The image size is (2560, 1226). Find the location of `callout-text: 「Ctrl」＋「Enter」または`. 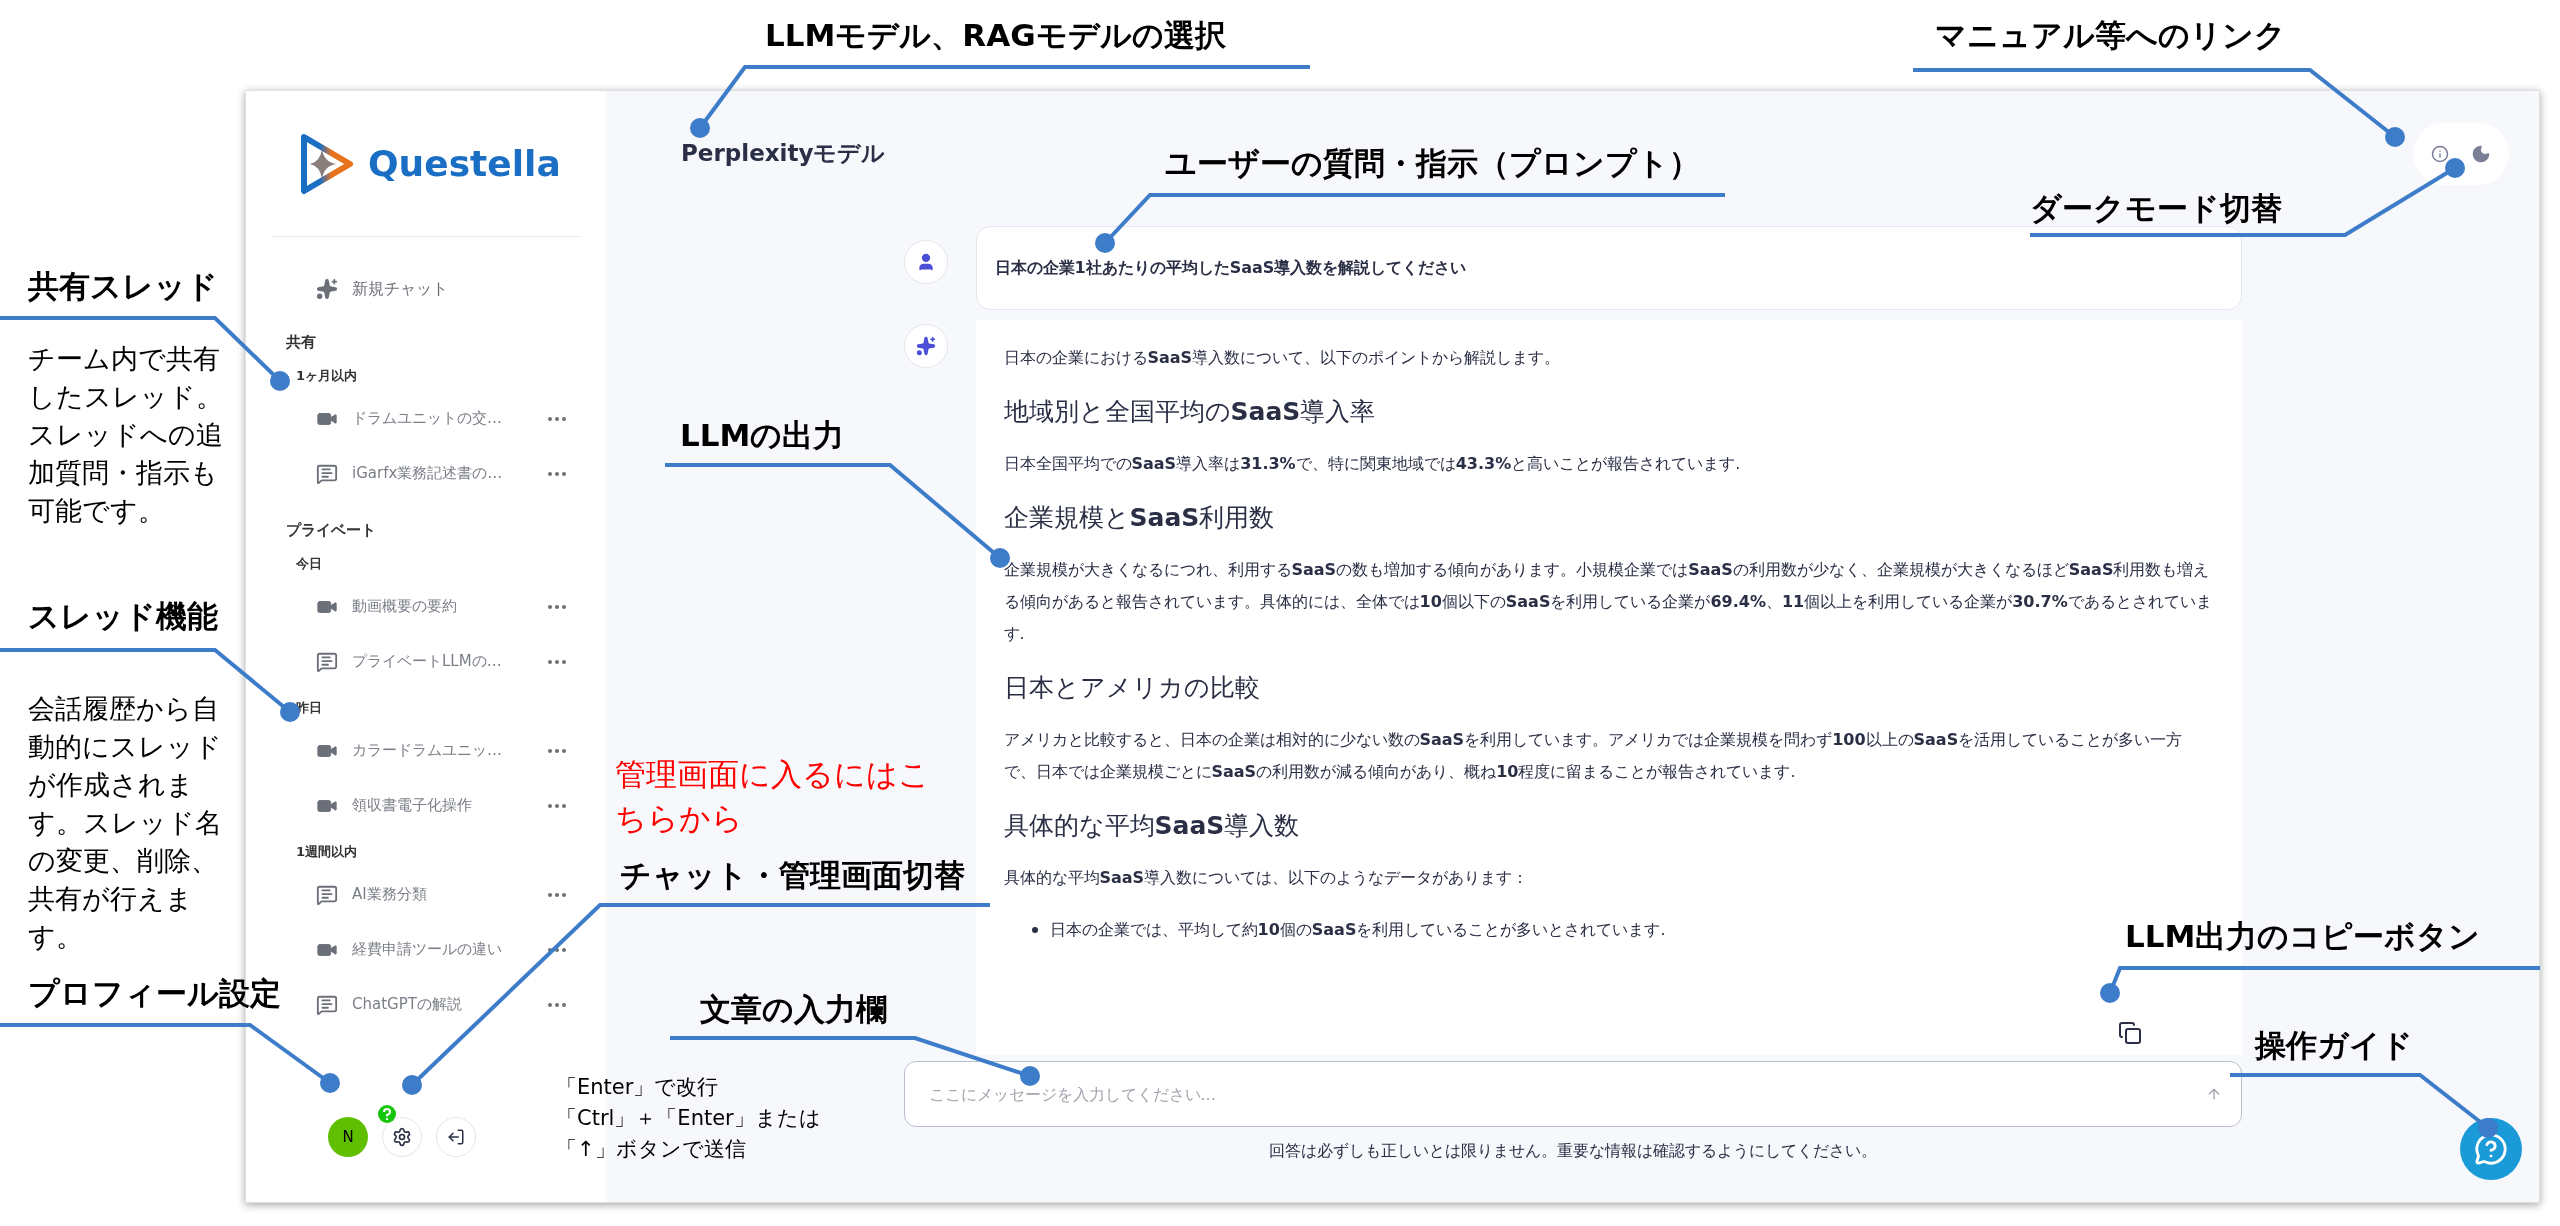

callout-text: 「Ctrl」＋「Enter」または is located at coordinates (688, 1118).